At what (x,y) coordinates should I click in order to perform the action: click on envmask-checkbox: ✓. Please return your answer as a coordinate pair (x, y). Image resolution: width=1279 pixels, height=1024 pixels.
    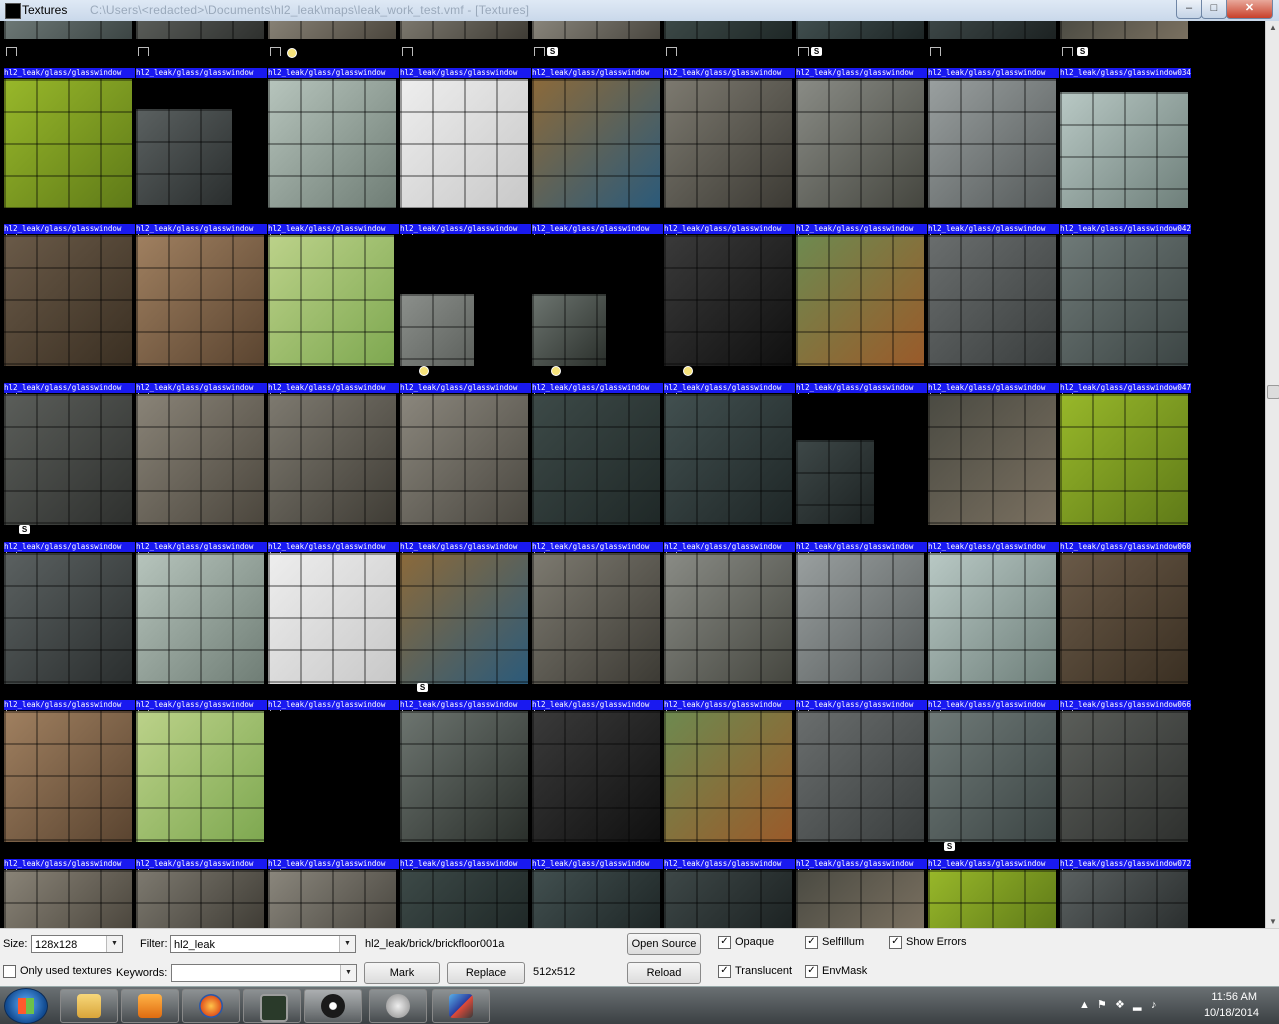
    Looking at the image, I should click on (811, 971).